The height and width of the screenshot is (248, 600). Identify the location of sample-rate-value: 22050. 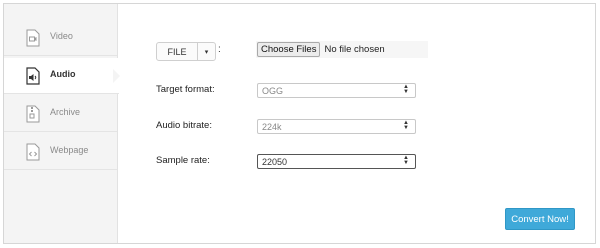
(275, 161).